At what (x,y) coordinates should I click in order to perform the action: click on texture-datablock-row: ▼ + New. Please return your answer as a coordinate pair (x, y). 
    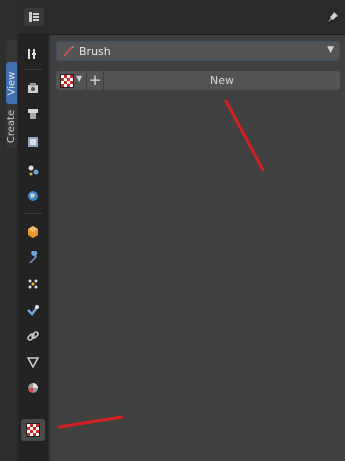
    Looking at the image, I should click on (198, 80).